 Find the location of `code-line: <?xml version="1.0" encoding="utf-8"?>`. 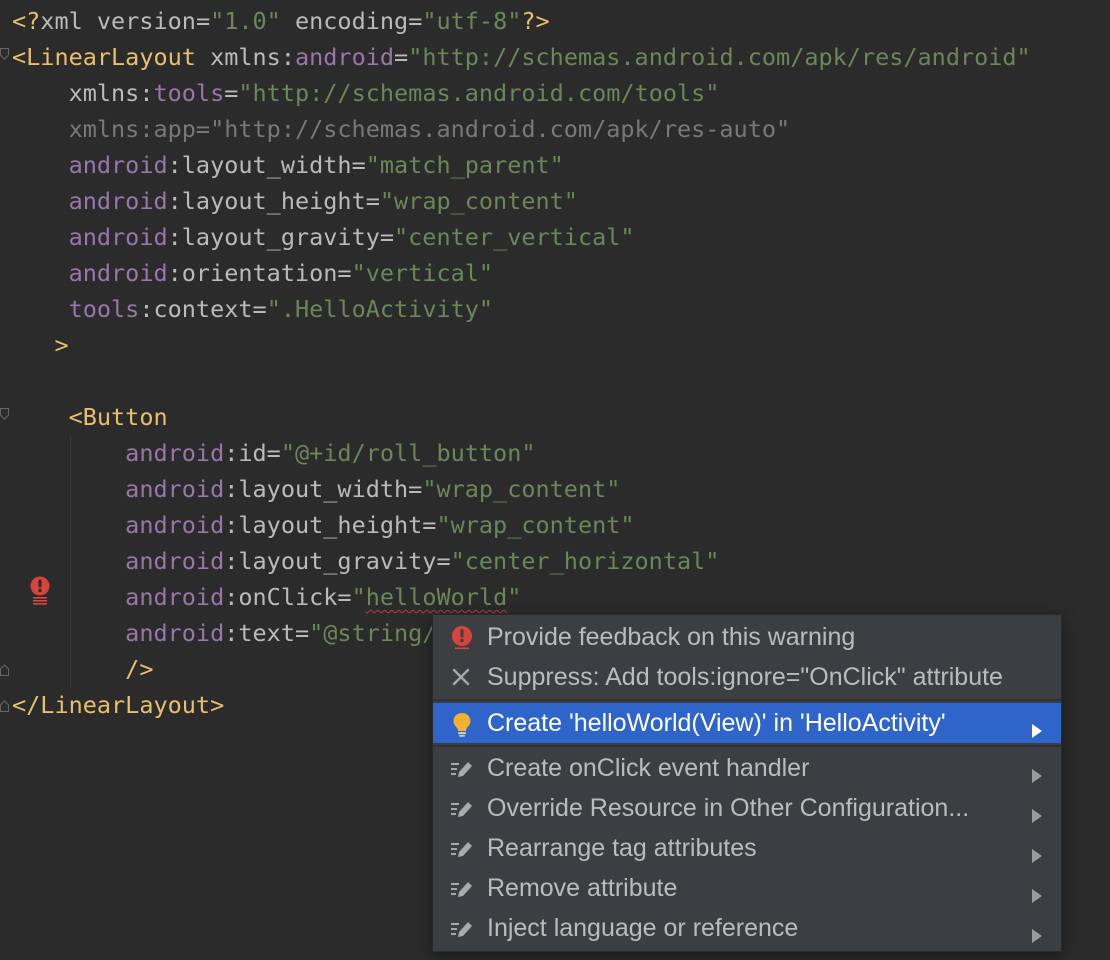

code-line: <?xml version="1.0" encoding="utf-8"?> is located at coordinates (281, 21).